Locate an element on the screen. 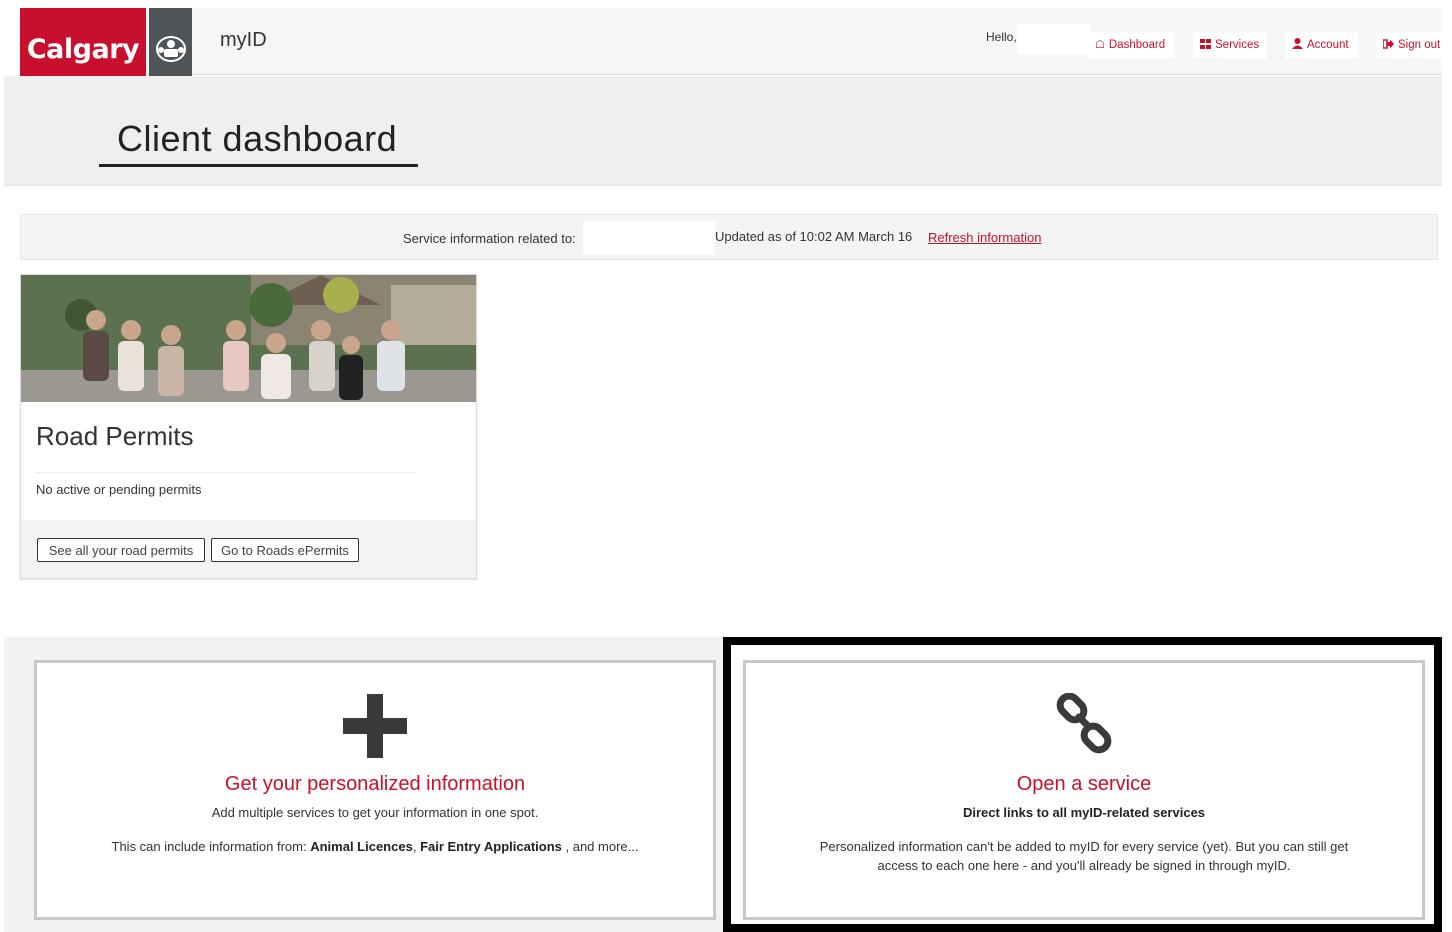 This screenshot has height=932, width=1452. nav-sign-out: Sign out is located at coordinates (1409, 45).